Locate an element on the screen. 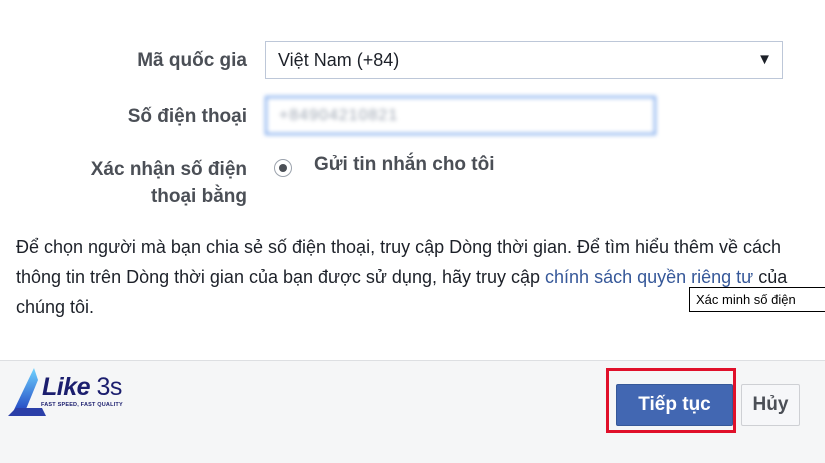 This screenshot has height=463, width=825. continue-button: Tiếp tục is located at coordinates (674, 405).